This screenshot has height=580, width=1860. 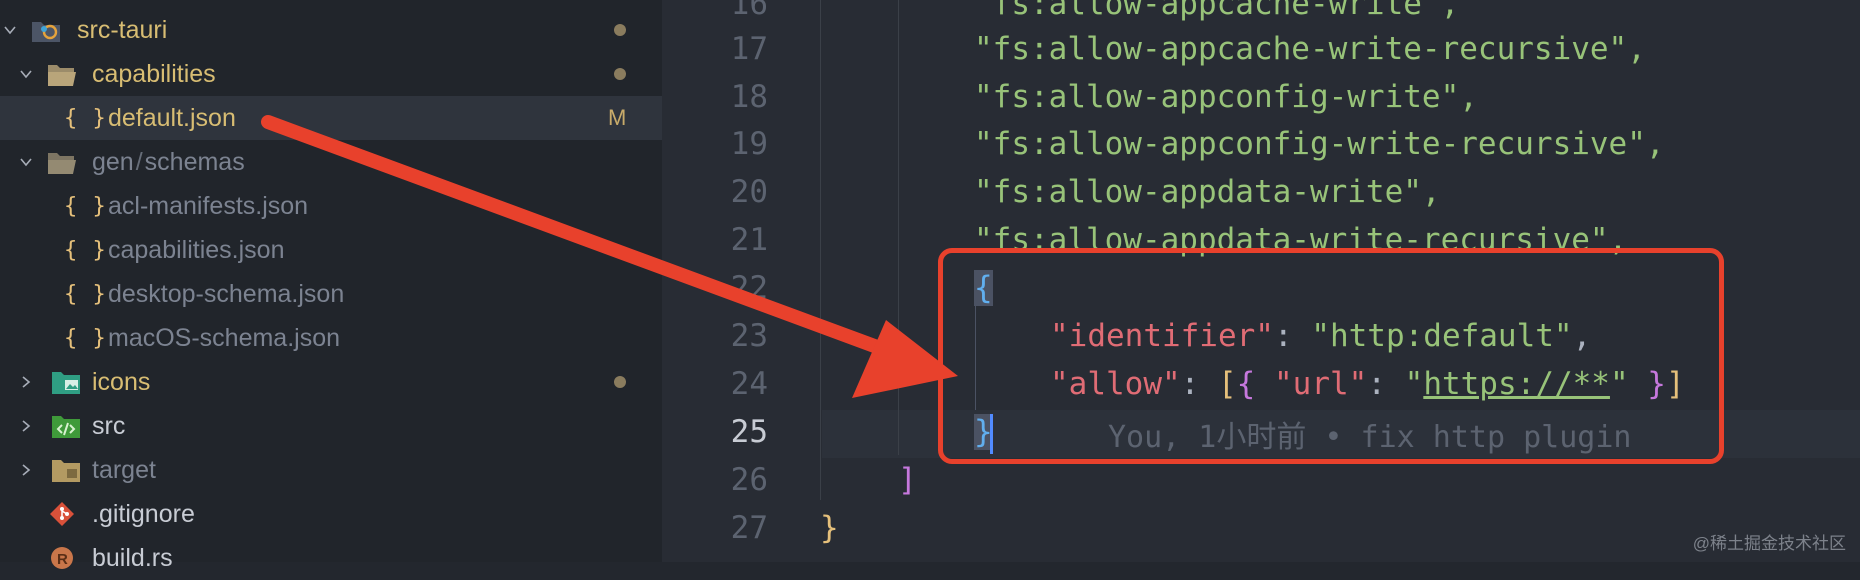 What do you see at coordinates (62, 514) in the screenshot?
I see `git-icon` at bounding box center [62, 514].